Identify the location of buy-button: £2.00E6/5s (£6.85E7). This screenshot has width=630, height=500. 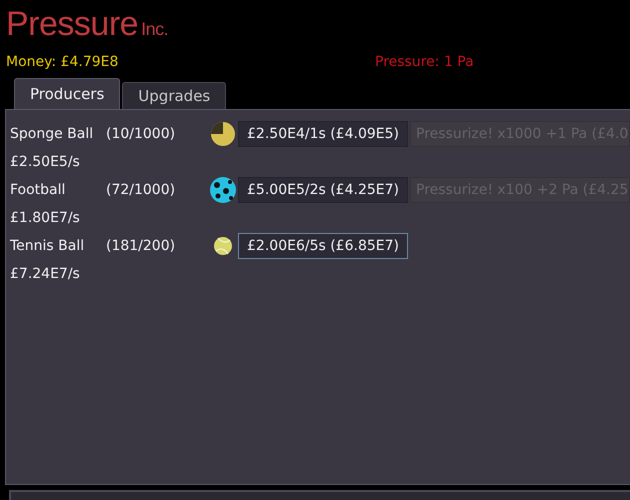
(323, 246).